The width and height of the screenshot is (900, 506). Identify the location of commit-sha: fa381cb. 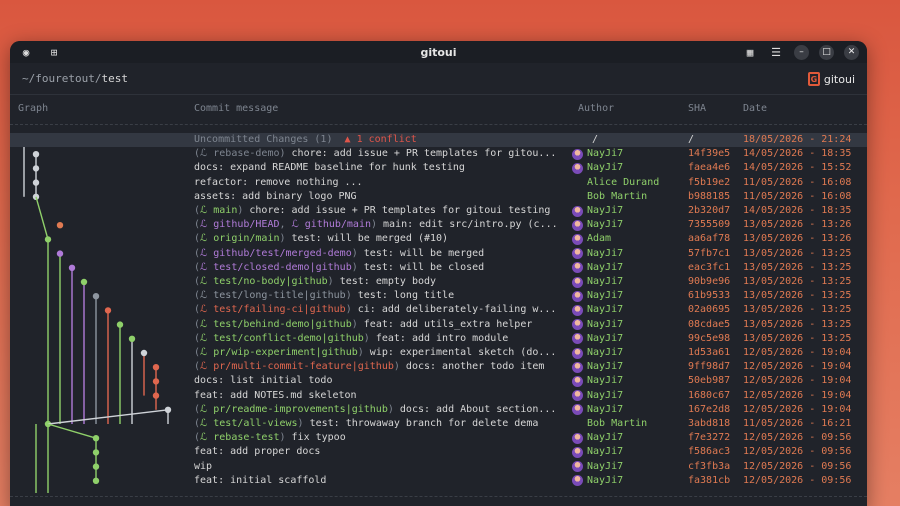
(709, 481).